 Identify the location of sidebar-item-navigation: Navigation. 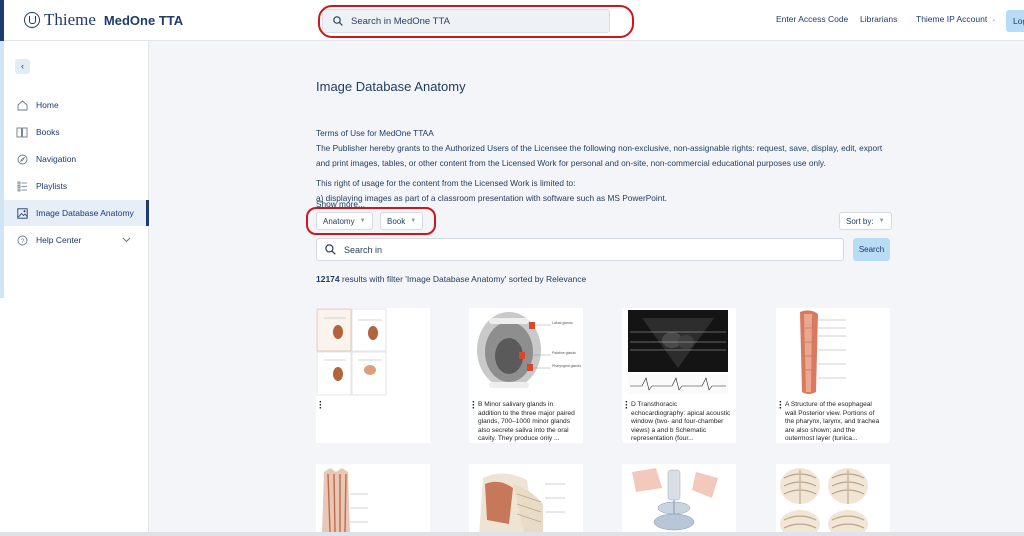
(76, 159).